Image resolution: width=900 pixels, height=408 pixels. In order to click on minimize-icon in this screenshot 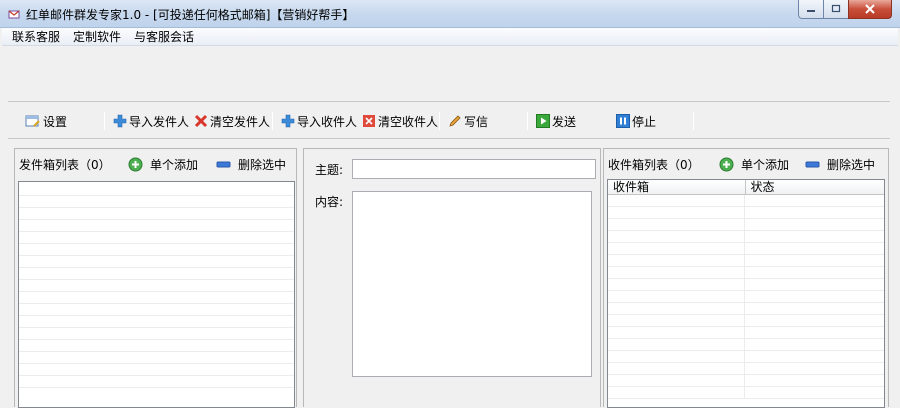, I will do `click(811, 11)`.